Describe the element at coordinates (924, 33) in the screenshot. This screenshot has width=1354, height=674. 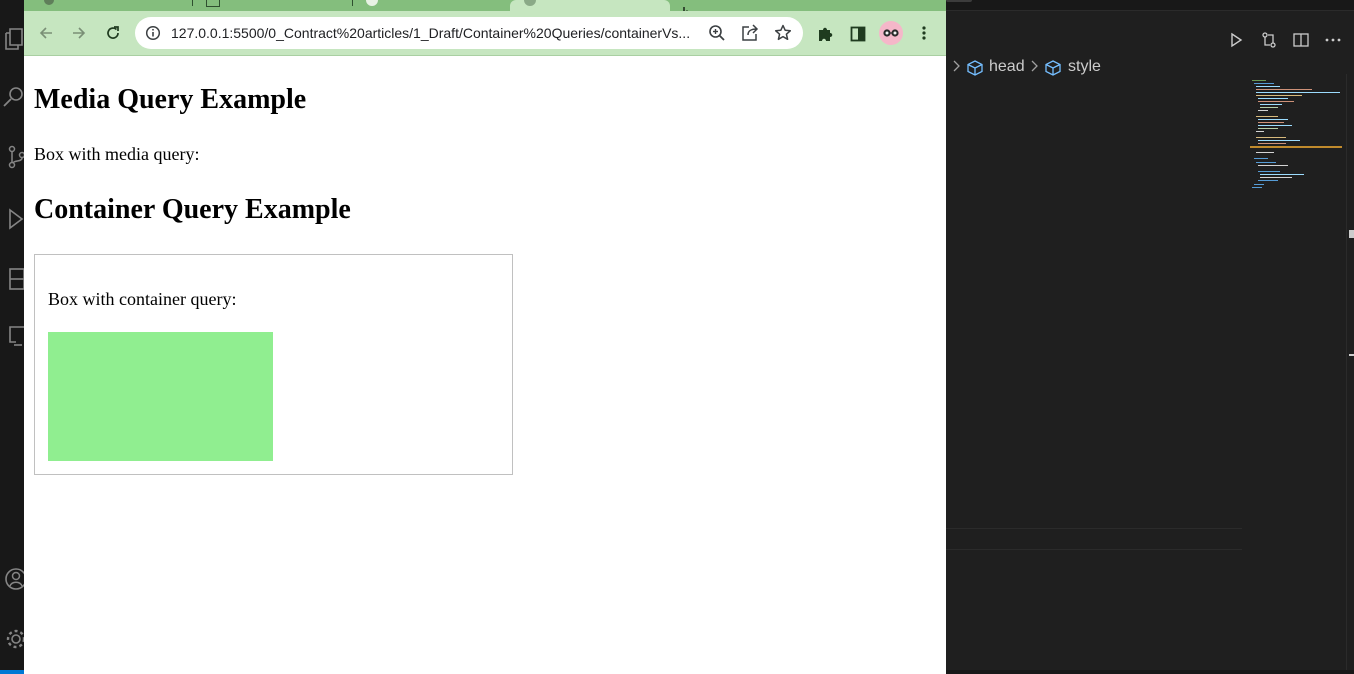
I see `kebab-menu-icon` at that location.